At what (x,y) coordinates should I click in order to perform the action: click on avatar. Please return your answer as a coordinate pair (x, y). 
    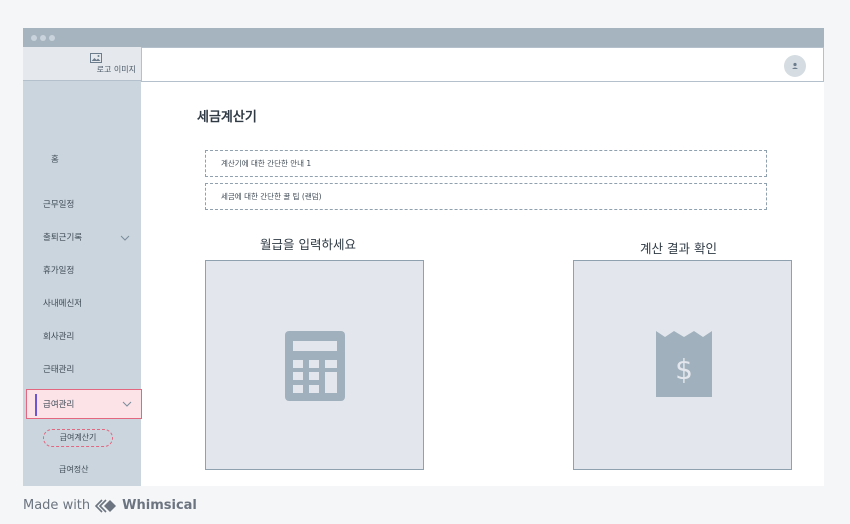
    Looking at the image, I should click on (795, 66).